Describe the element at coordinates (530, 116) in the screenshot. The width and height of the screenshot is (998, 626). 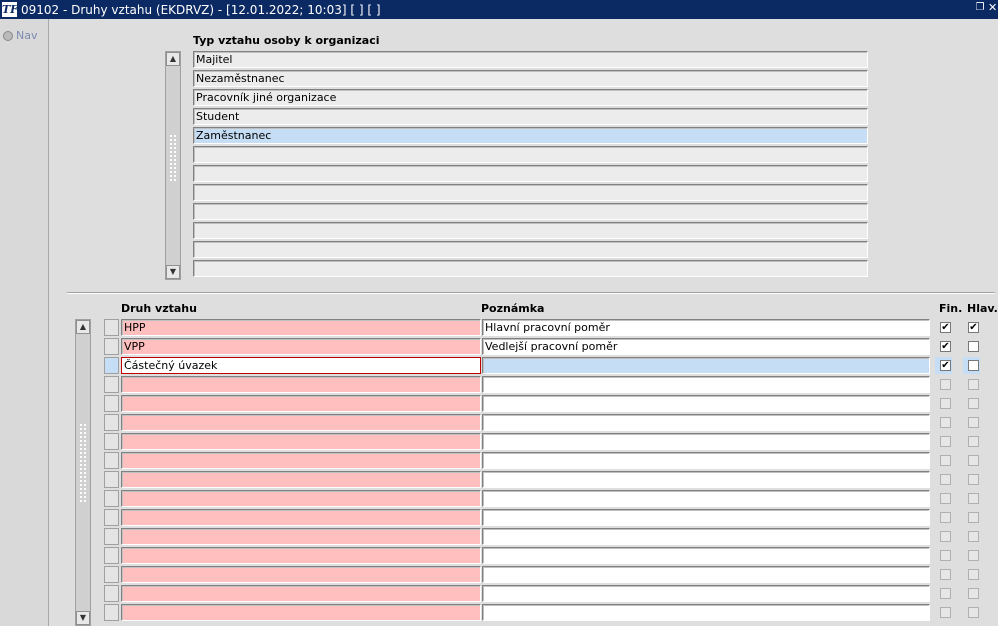
I see `top-block-item: Student` at that location.